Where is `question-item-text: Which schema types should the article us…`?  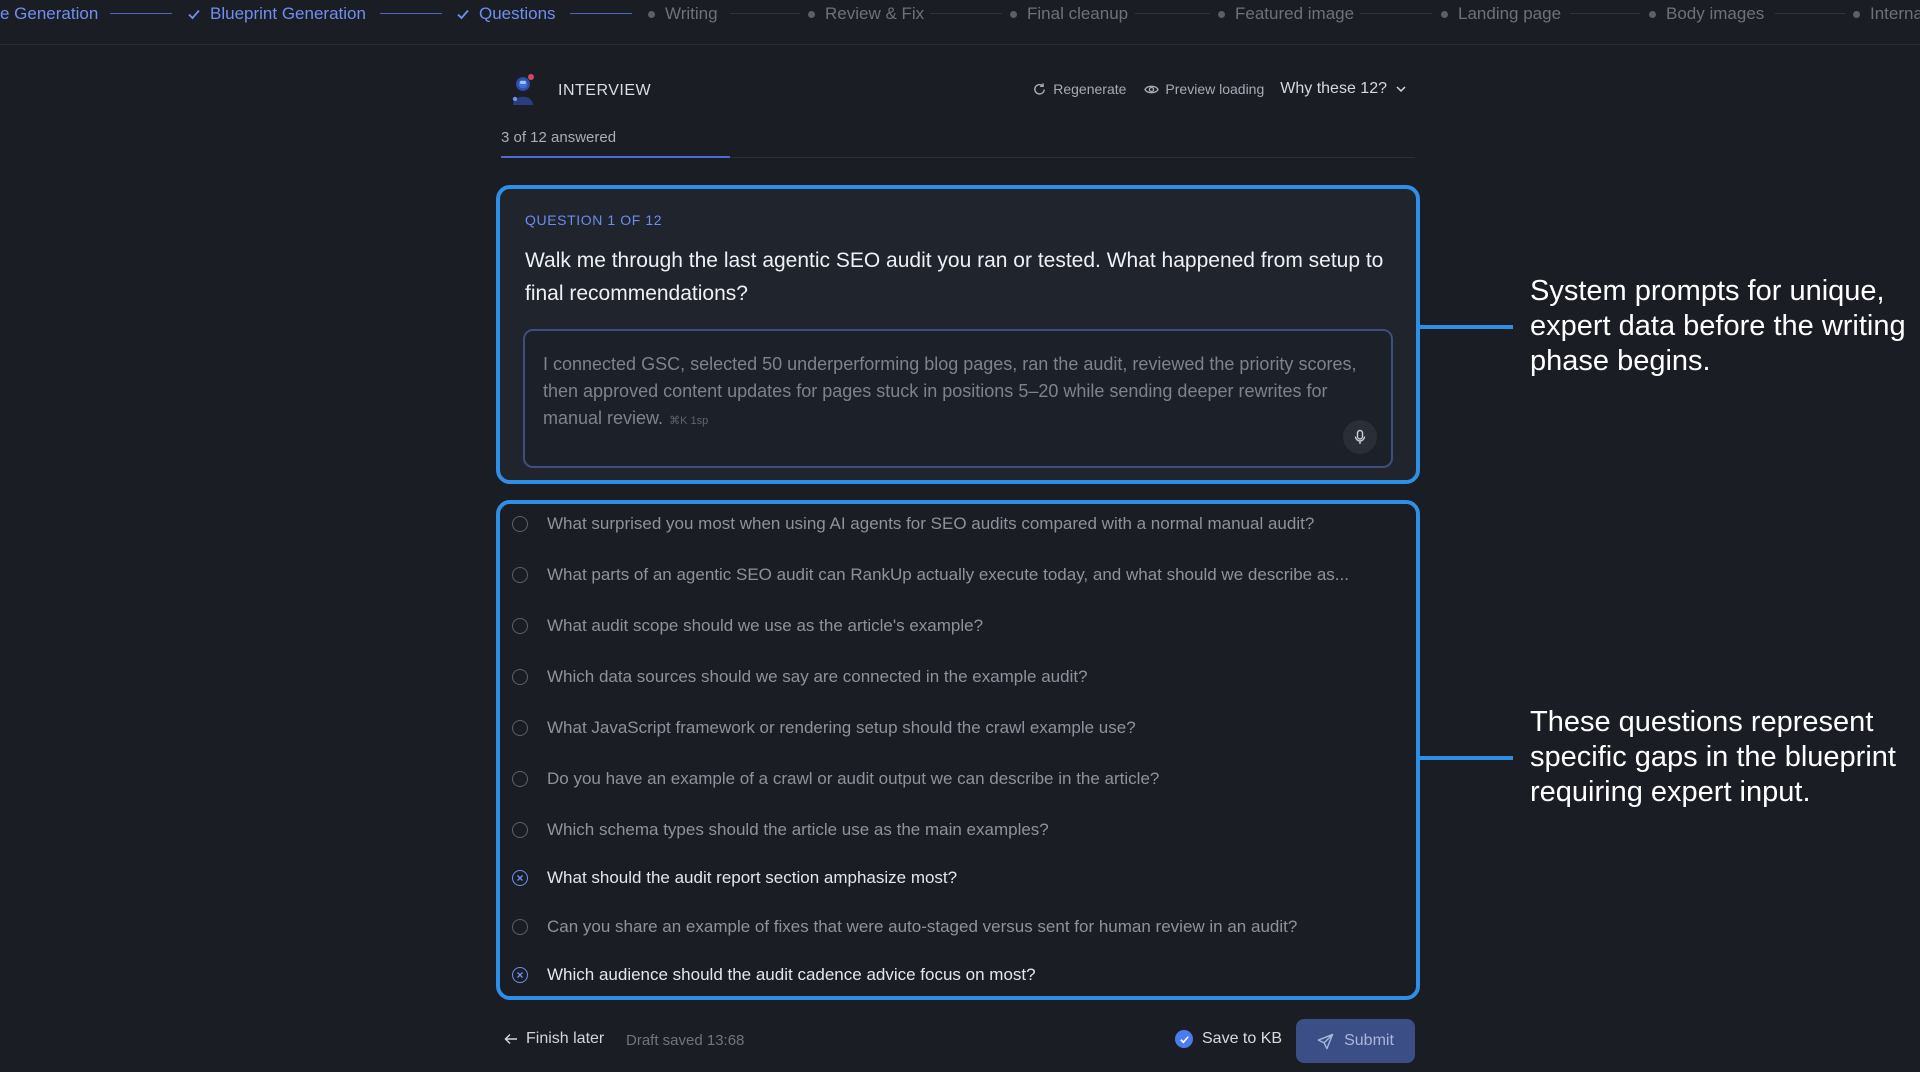
question-item-text: Which schema types should the article us… is located at coordinates (798, 829).